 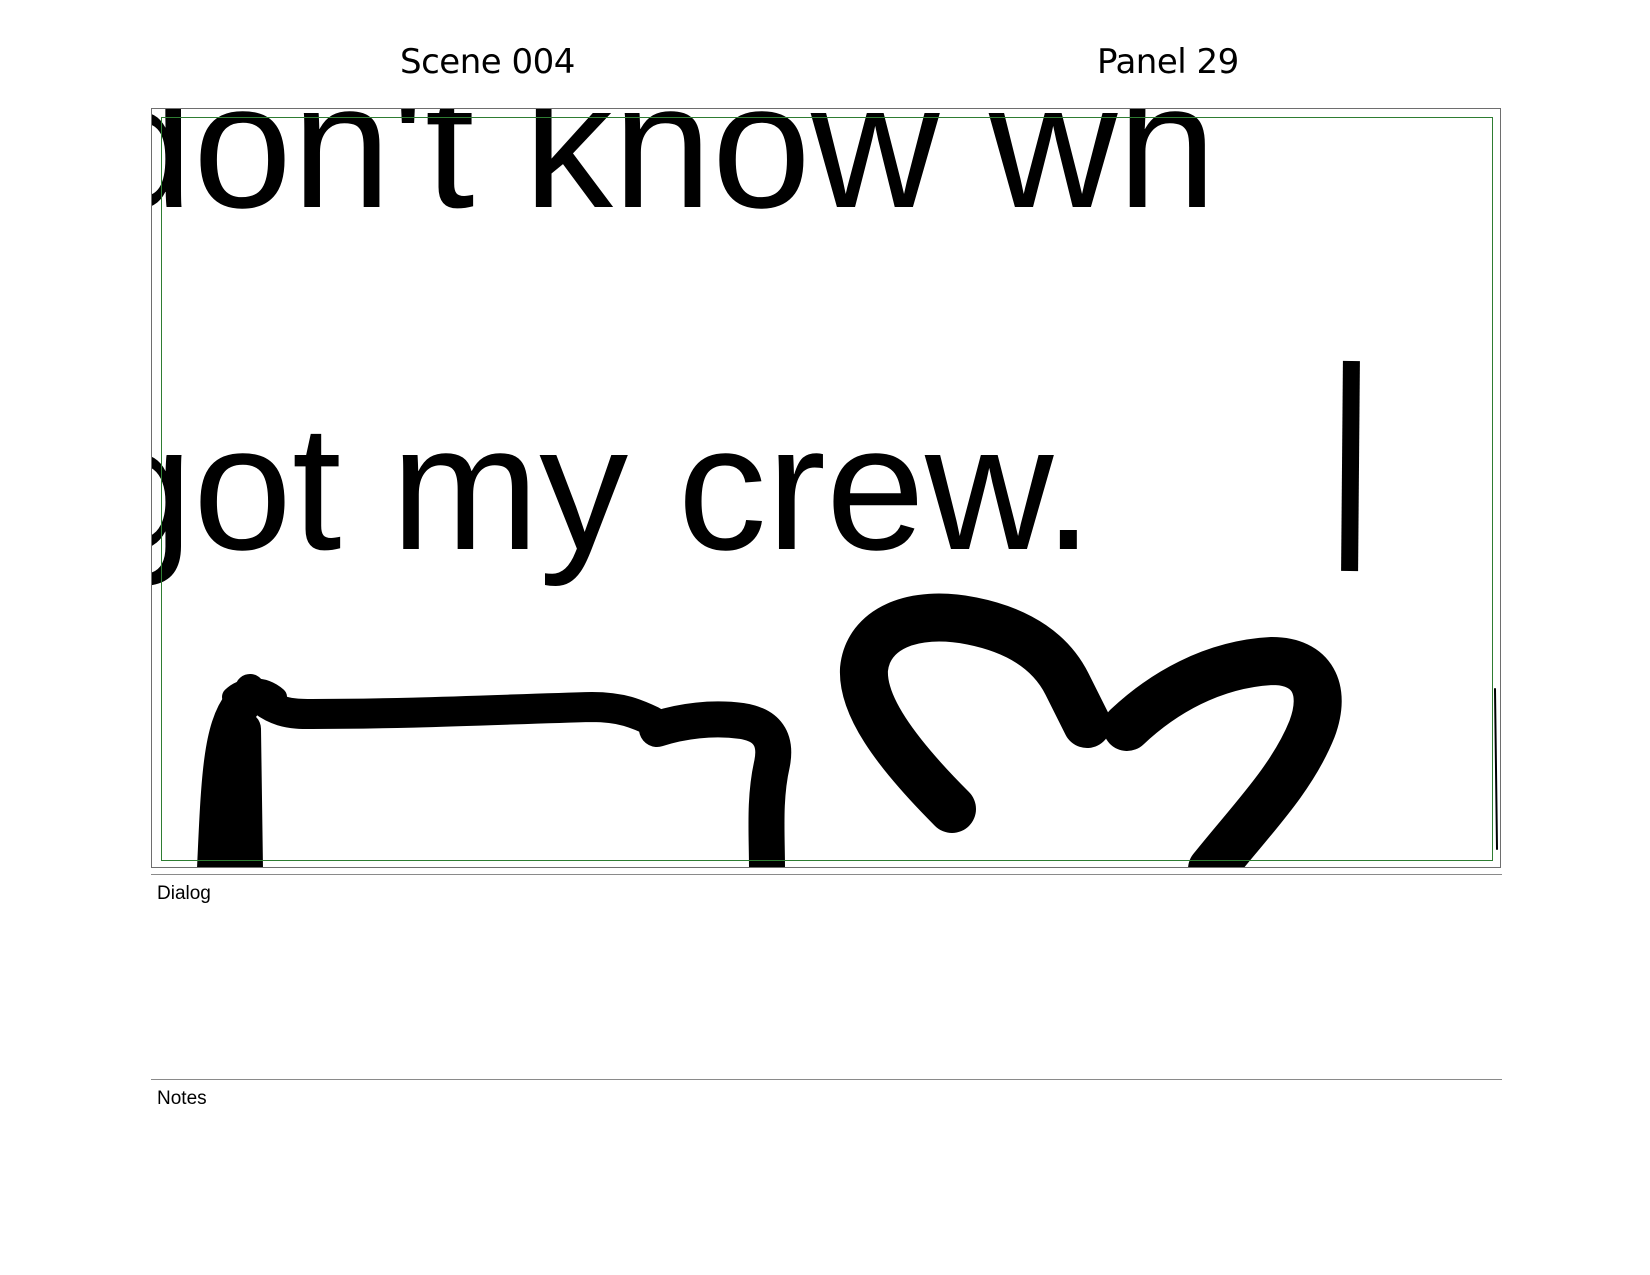 What do you see at coordinates (487, 62) in the screenshot?
I see `scene-number: Scene 004` at bounding box center [487, 62].